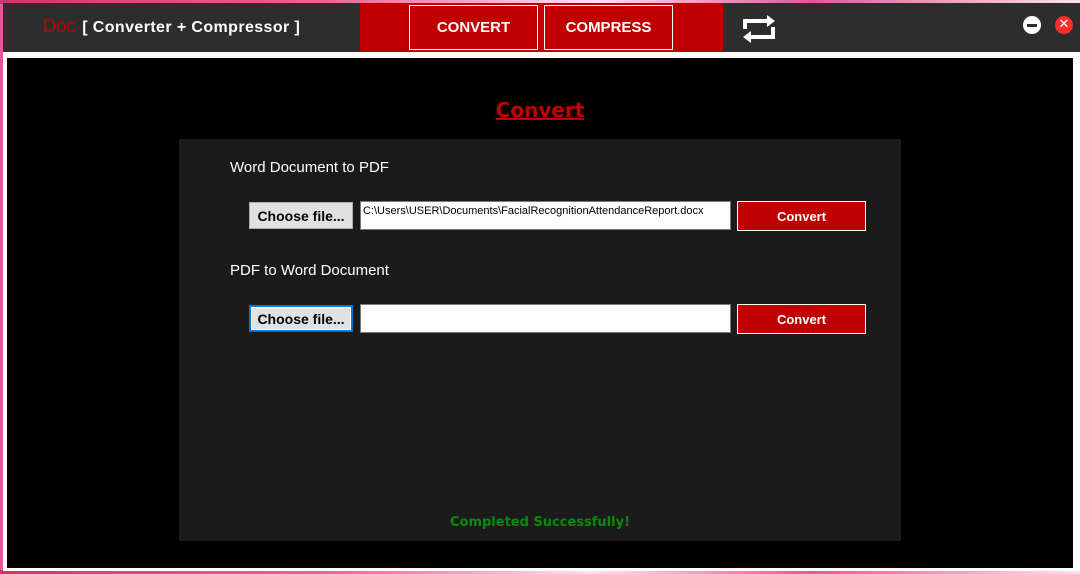  Describe the element at coordinates (608, 27) in the screenshot. I see `compress-nav-button: COMPRESS` at that location.